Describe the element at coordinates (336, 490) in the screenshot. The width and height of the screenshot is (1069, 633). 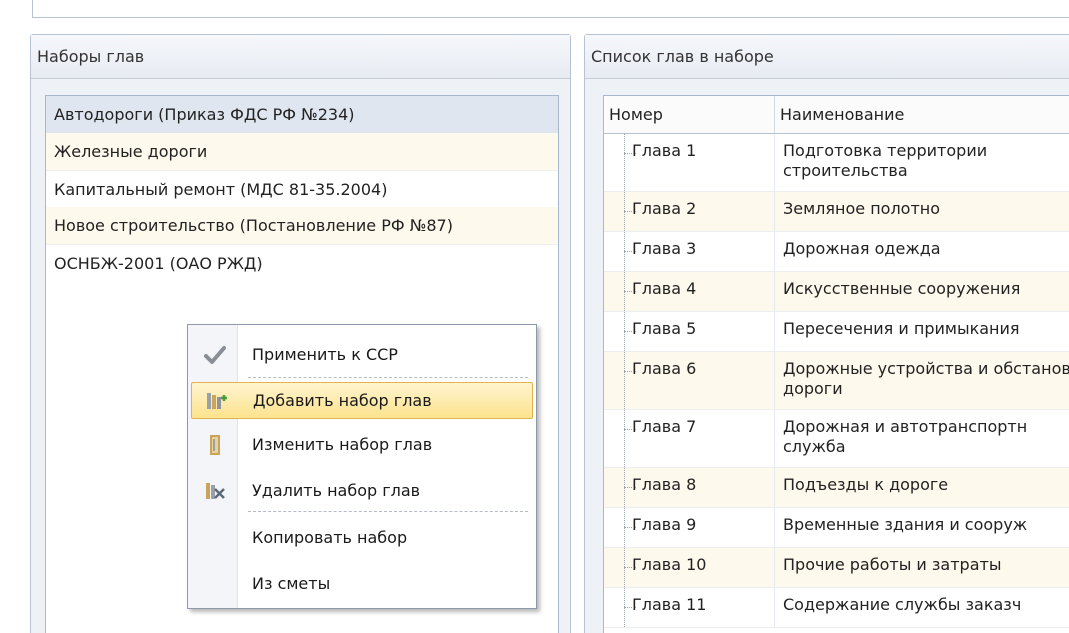
I see `menu-item-label: Удалить набор глав` at that location.